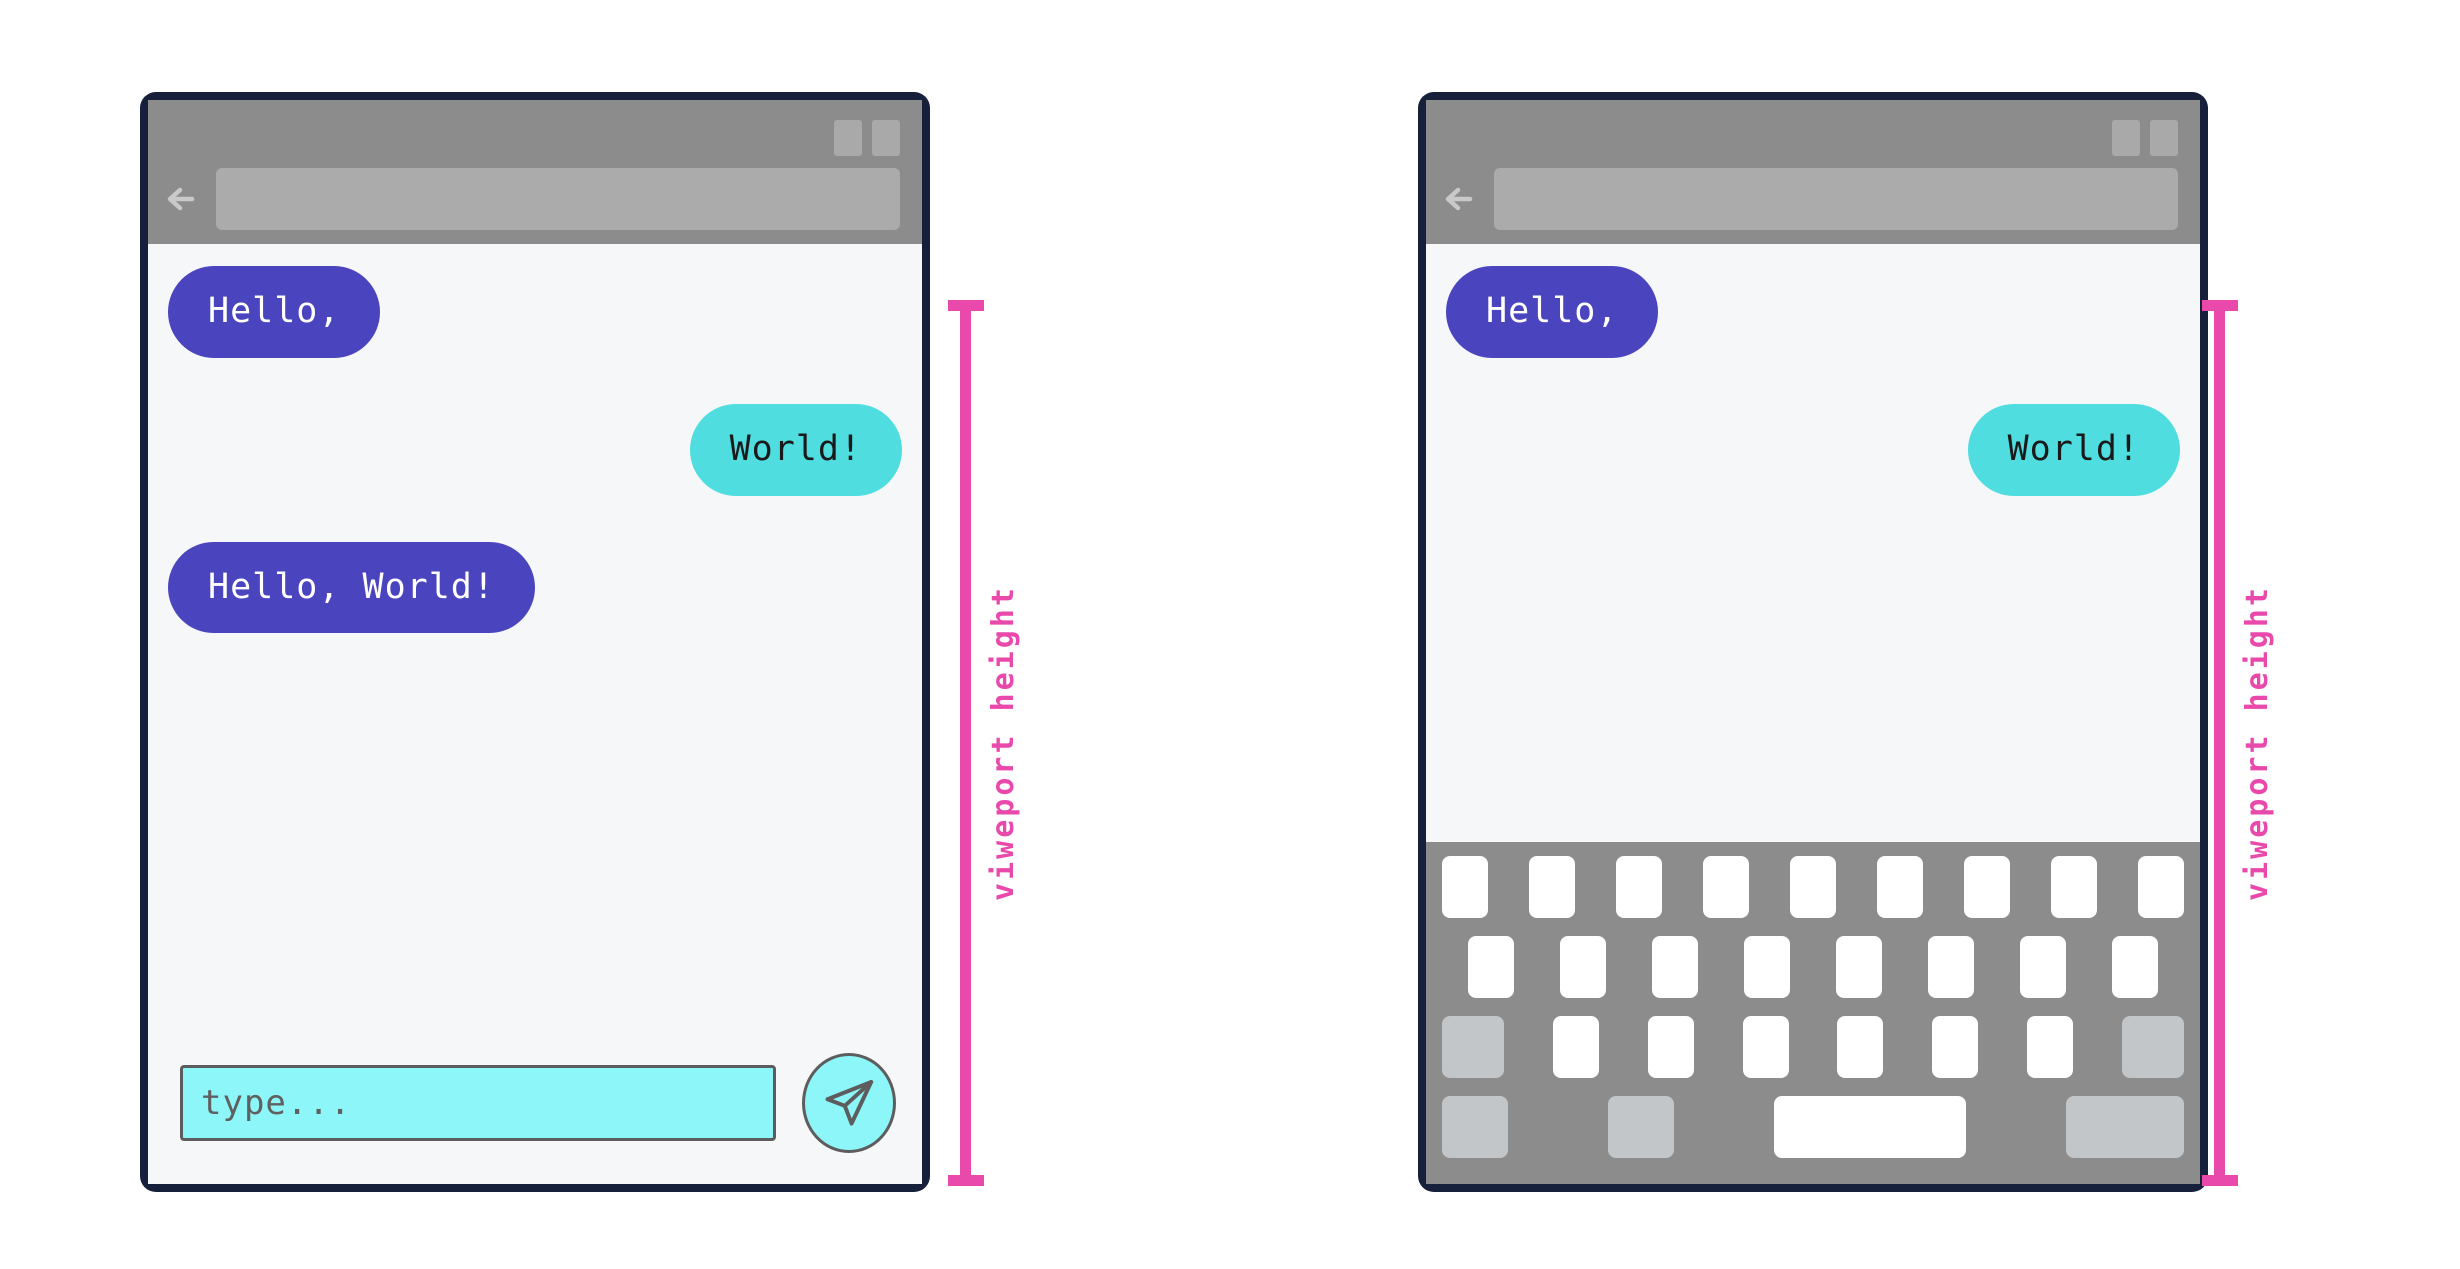 Image resolution: width=2460 pixels, height=1269 pixels. Describe the element at coordinates (2152, 1047) in the screenshot. I see `keyboard-backspace-key` at that location.